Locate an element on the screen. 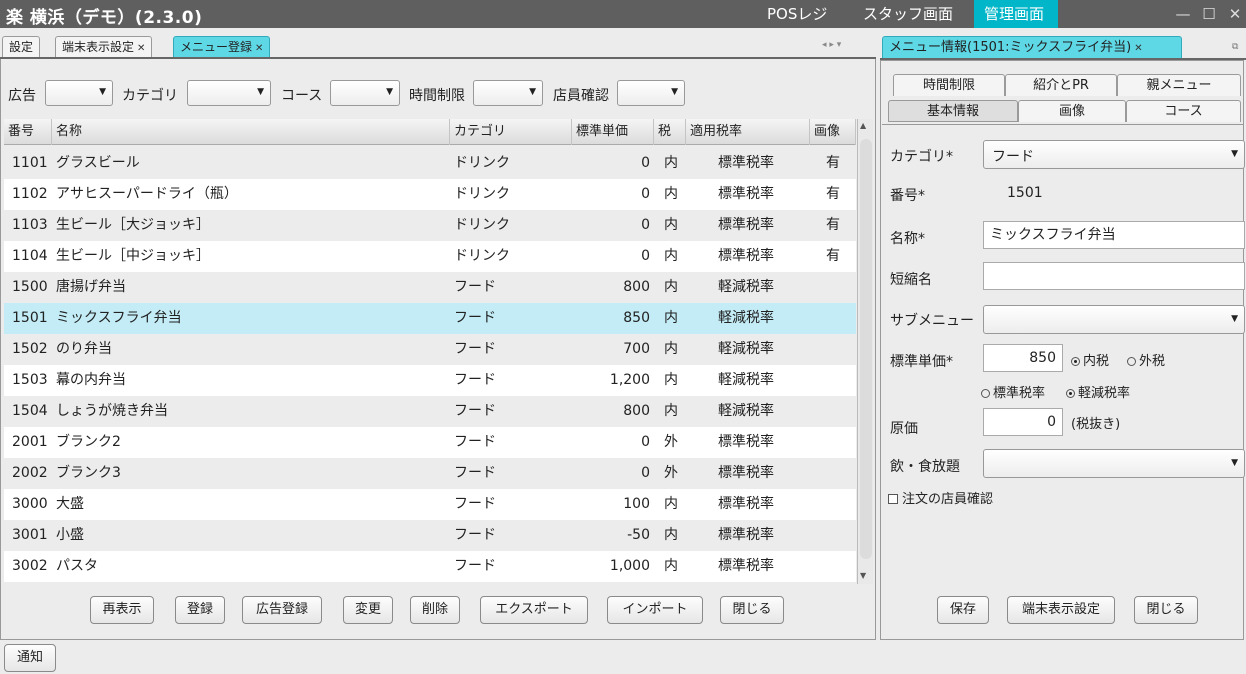 Image resolution: width=1246 pixels, height=674 pixels. category-select: フード ▼ is located at coordinates (1114, 154).